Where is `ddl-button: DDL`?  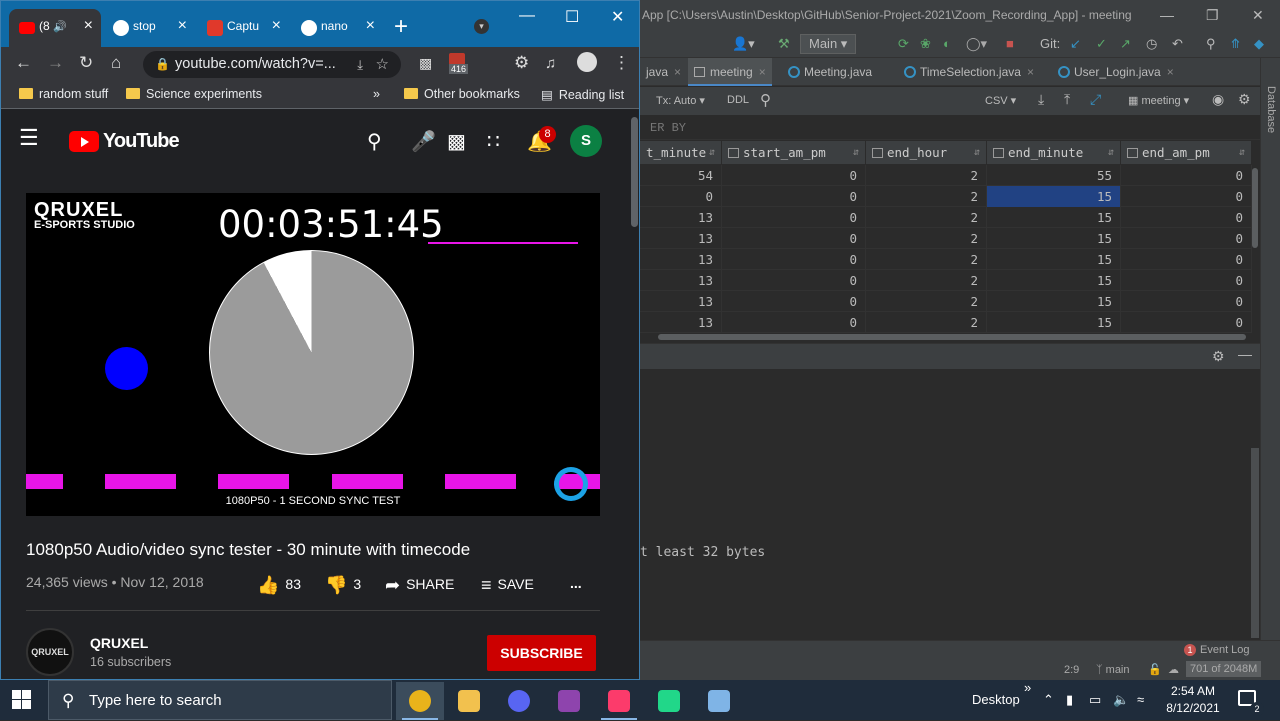 ddl-button: DDL is located at coordinates (738, 100).